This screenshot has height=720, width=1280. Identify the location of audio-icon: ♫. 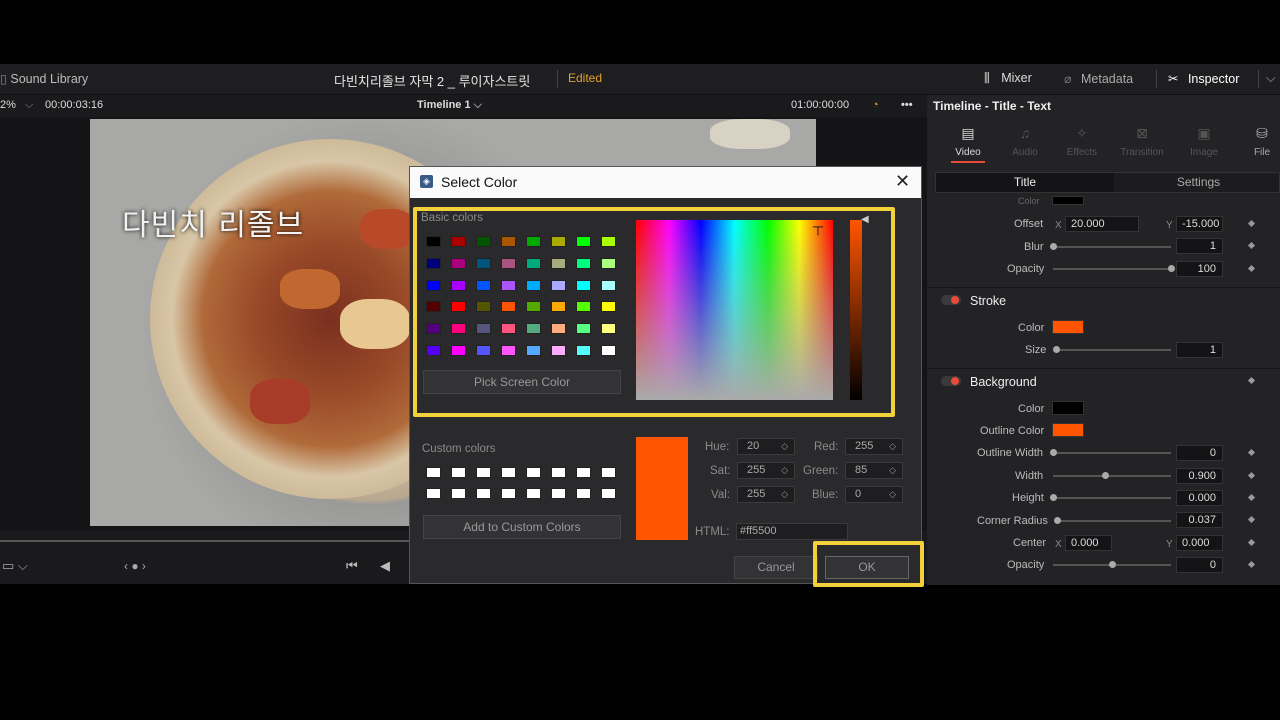
(1025, 133).